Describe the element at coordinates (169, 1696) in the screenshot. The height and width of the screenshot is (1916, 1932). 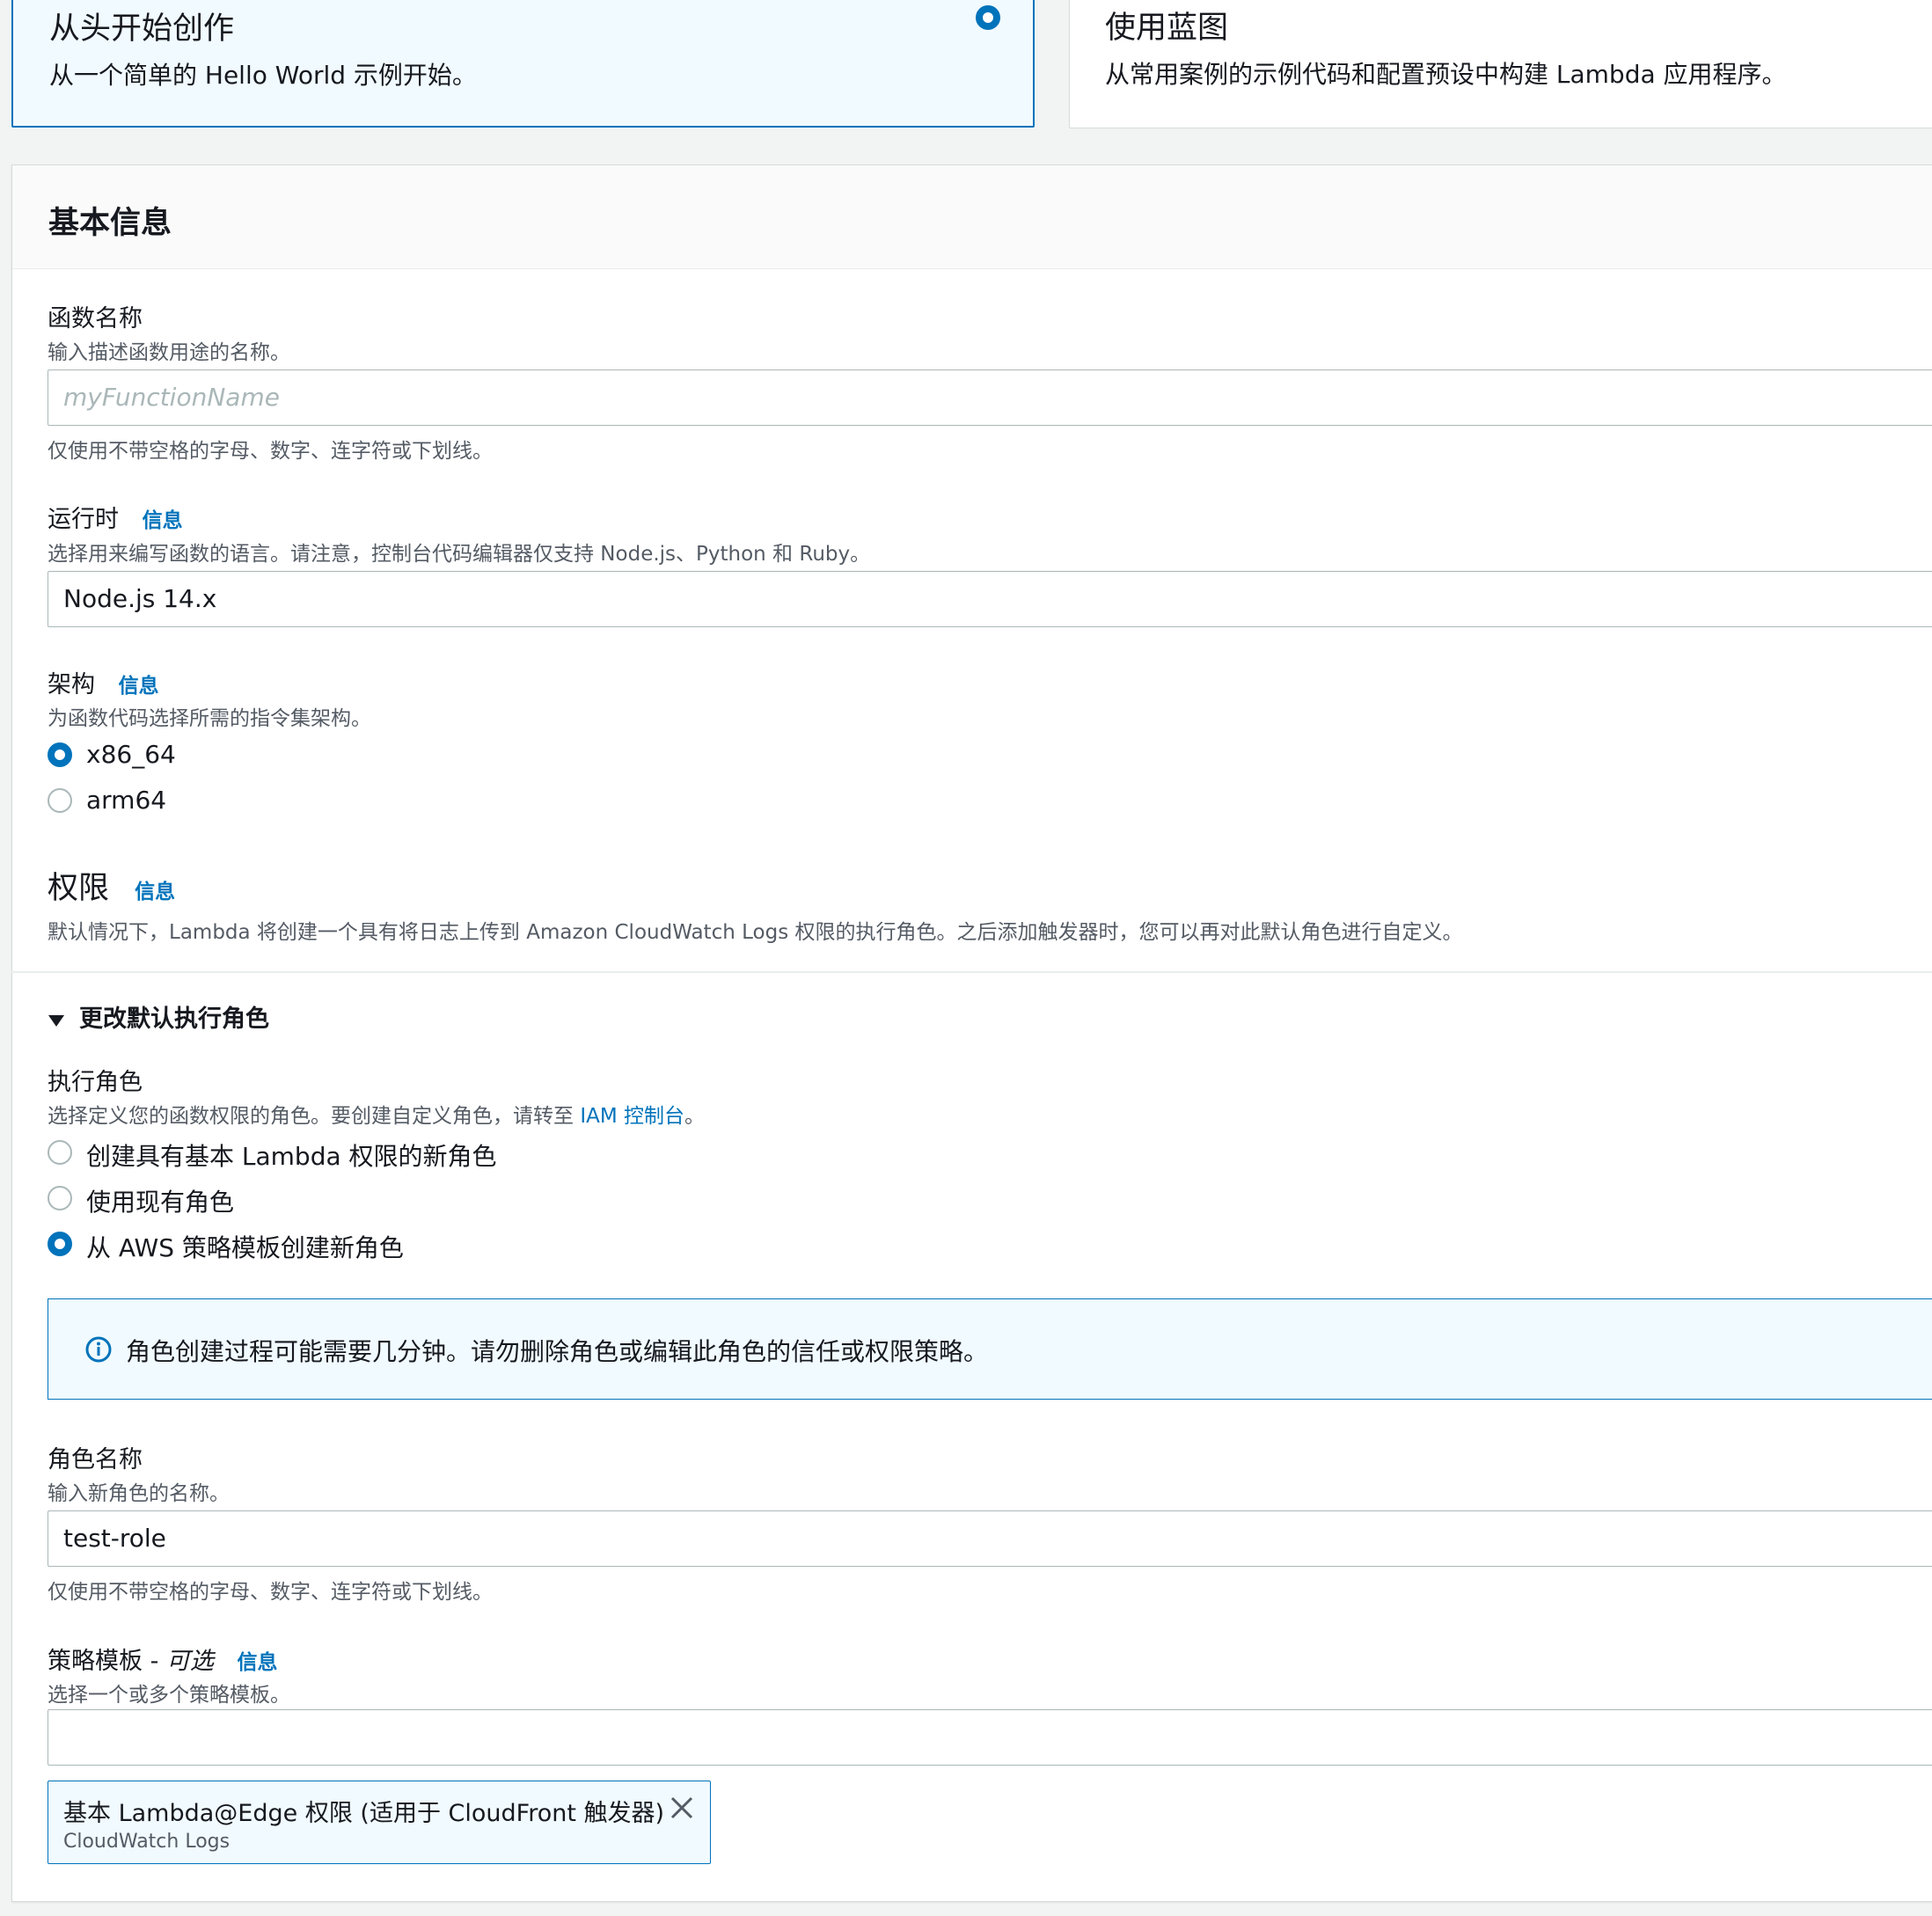
I see `policy-desc: 选择一个或多个策略模板。` at that location.